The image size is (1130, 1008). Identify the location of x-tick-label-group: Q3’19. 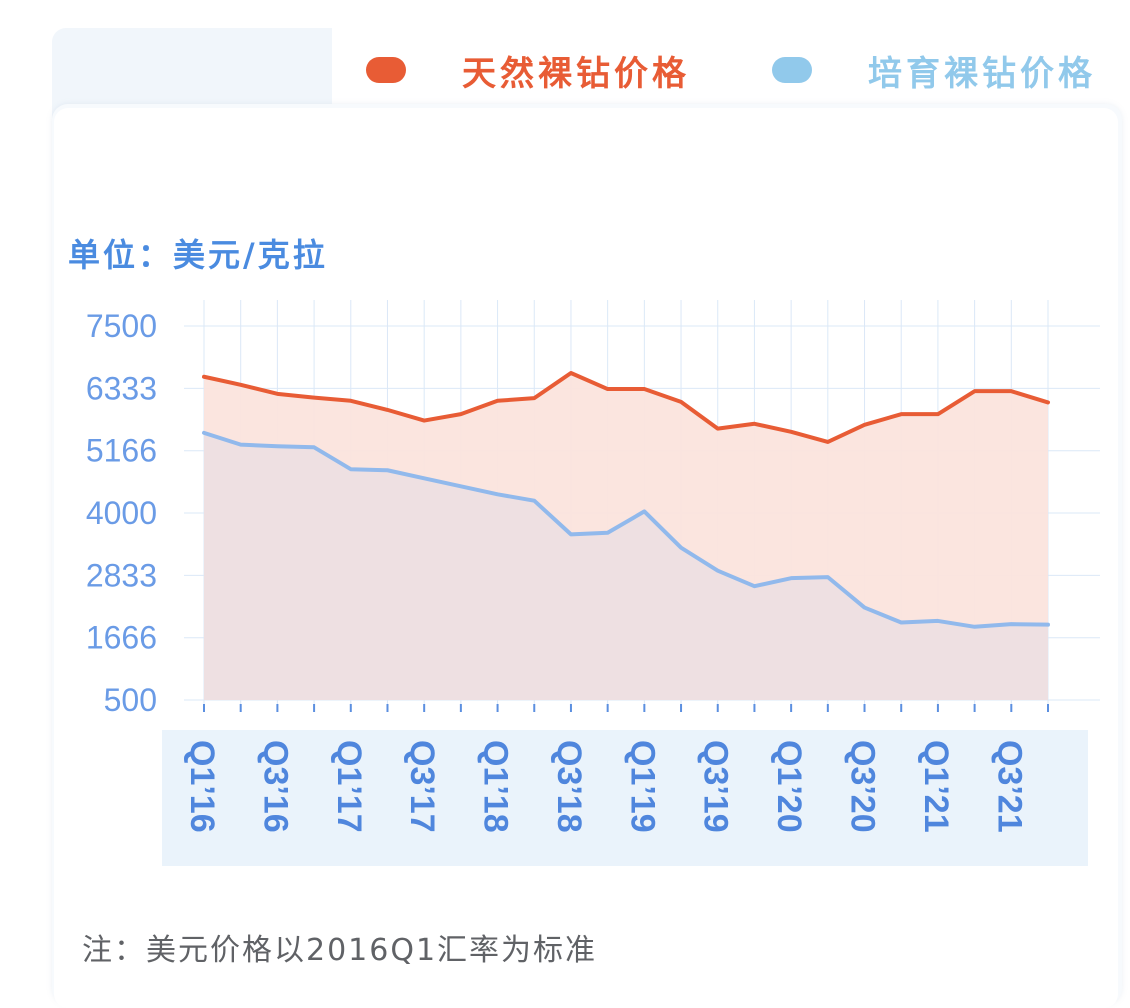
(716, 786).